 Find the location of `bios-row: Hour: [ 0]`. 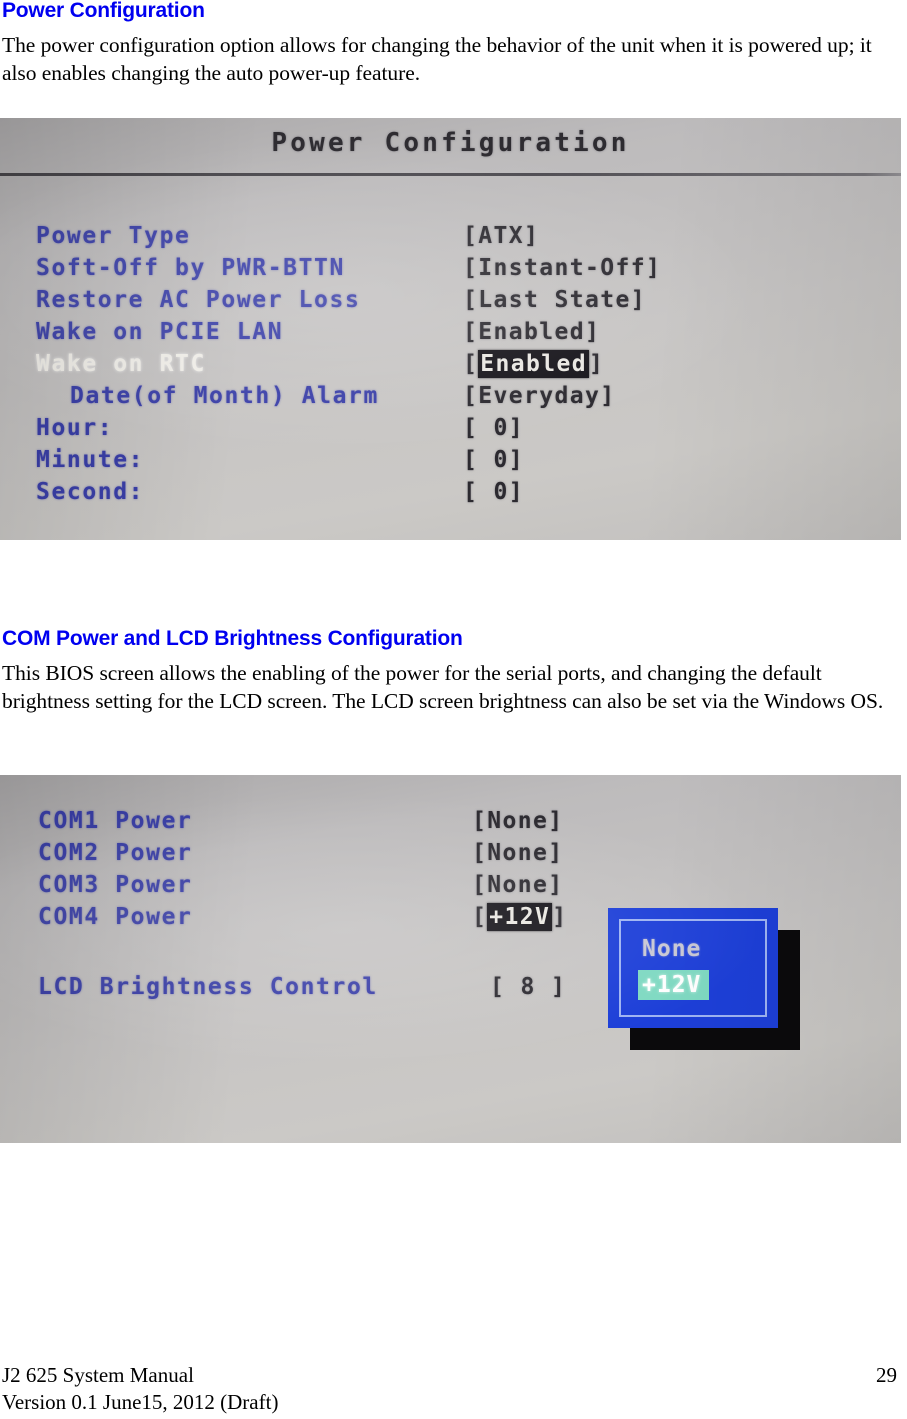

bios-row: Hour: [ 0] is located at coordinates (450, 428).